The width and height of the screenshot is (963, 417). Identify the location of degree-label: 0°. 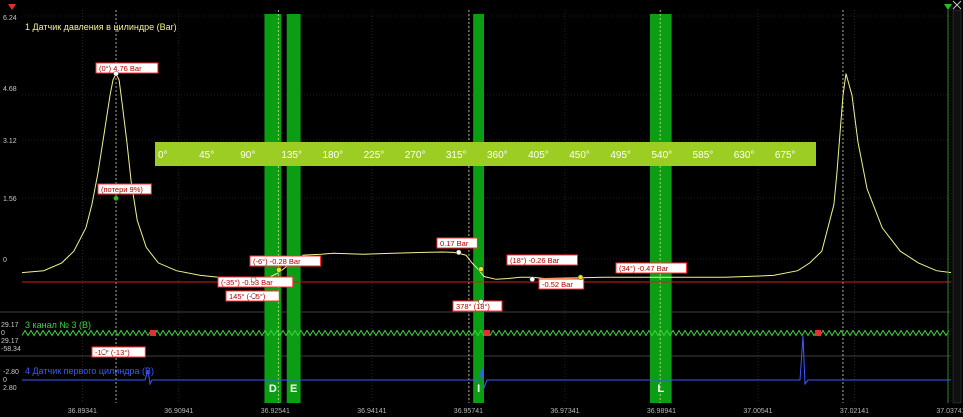
(163, 155).